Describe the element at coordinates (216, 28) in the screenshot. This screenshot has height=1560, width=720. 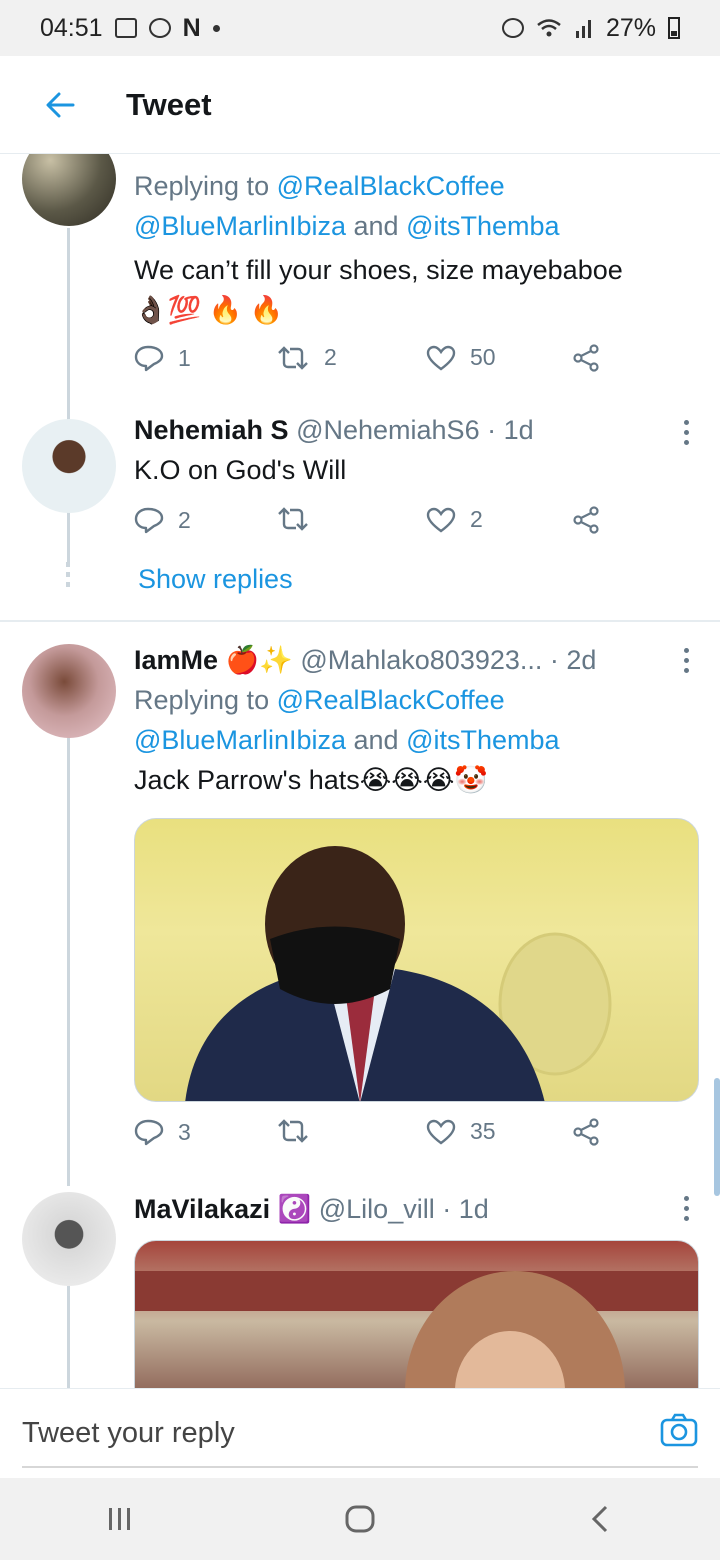
I see `more-notifications-icon` at that location.